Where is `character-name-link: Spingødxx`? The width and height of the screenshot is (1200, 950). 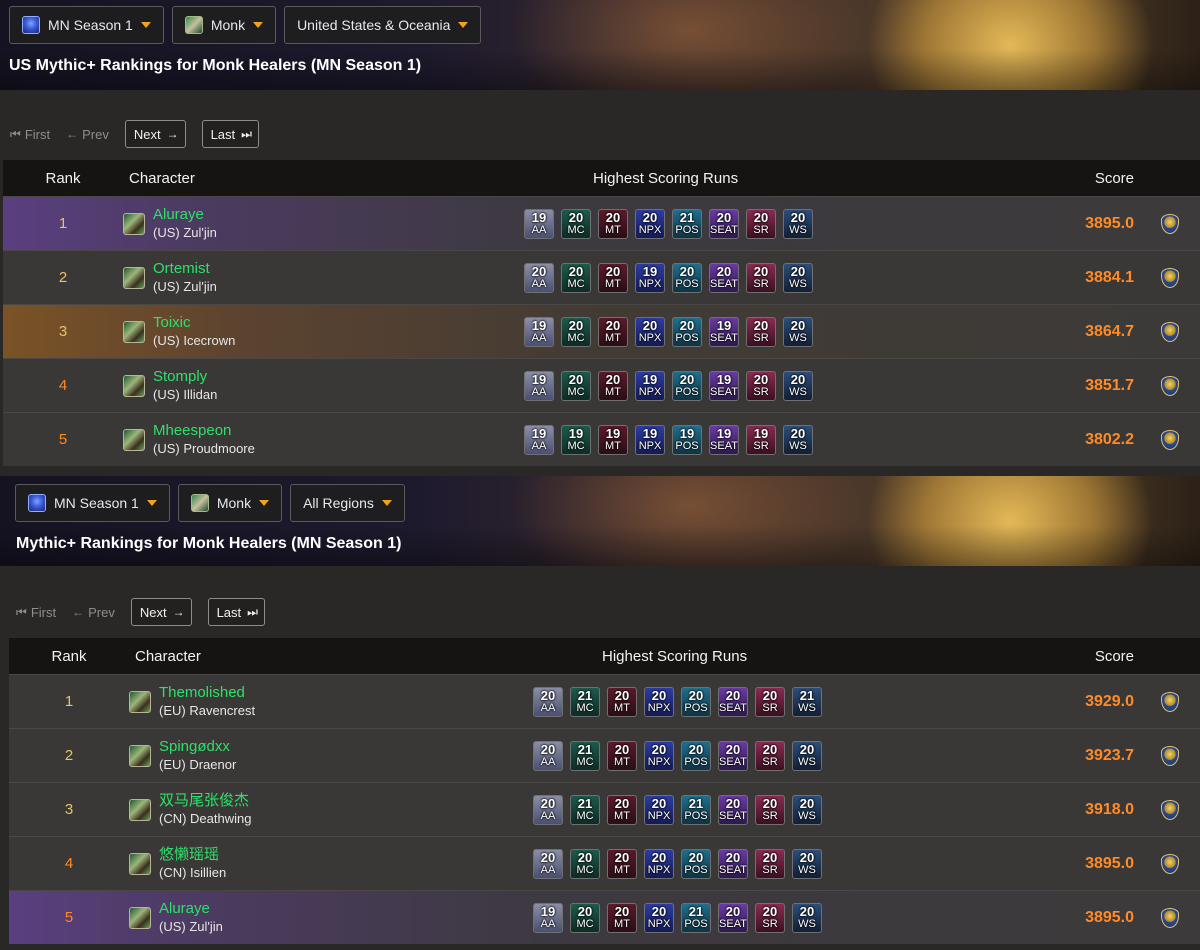 character-name-link: Spingødxx is located at coordinates (197, 747).